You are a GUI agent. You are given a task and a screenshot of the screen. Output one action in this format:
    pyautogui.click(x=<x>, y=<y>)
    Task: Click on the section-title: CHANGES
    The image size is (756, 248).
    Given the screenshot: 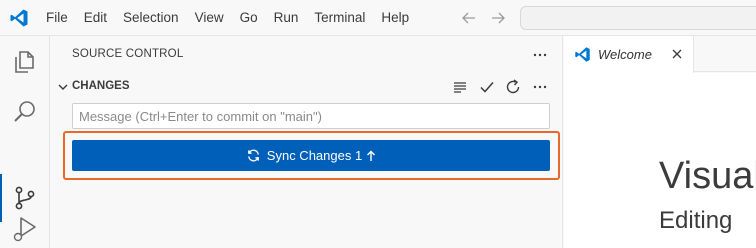 What is the action you would take?
    pyautogui.click(x=101, y=86)
    